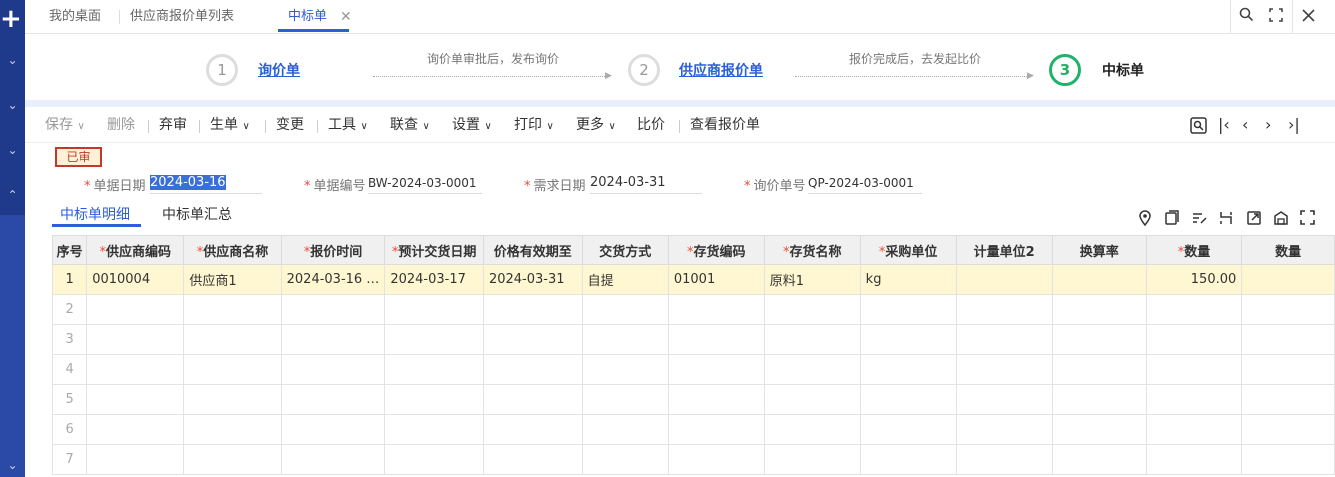  I want to click on column-header: *数量, so click(1194, 250).